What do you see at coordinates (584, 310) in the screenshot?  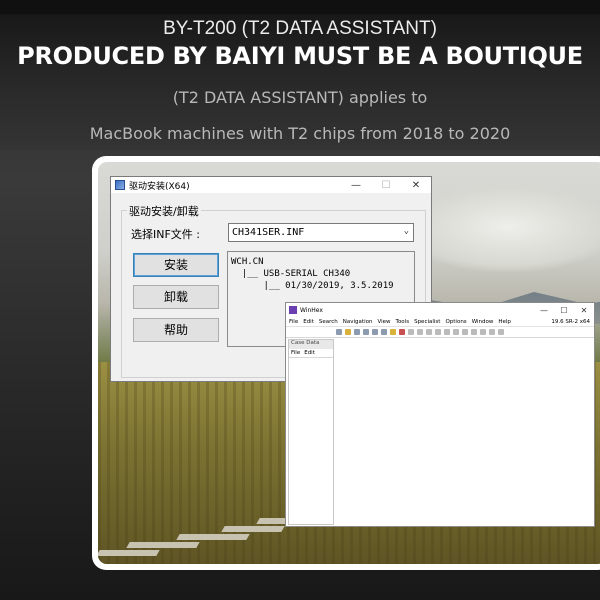 I see `winhex-close-button: ✕` at bounding box center [584, 310].